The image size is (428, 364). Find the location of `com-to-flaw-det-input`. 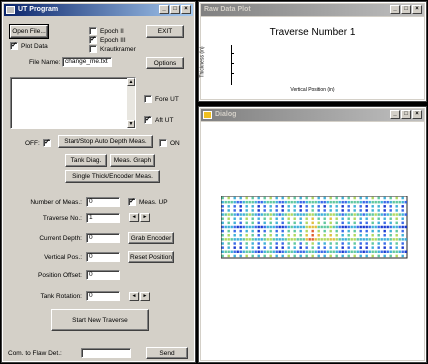

com-to-flaw-det-input is located at coordinates (106, 353).